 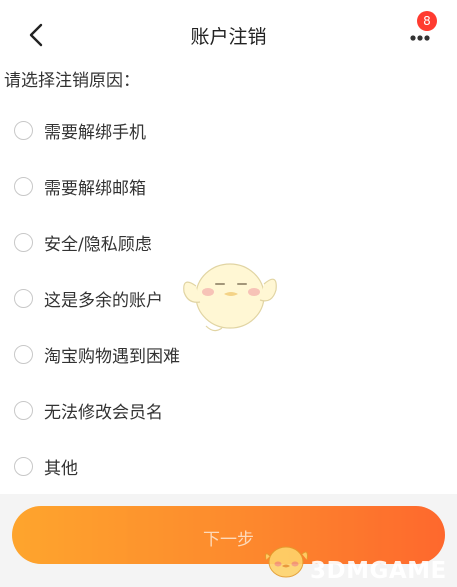 I want to click on top-nav-bar: 账户注销 8, so click(x=228, y=33).